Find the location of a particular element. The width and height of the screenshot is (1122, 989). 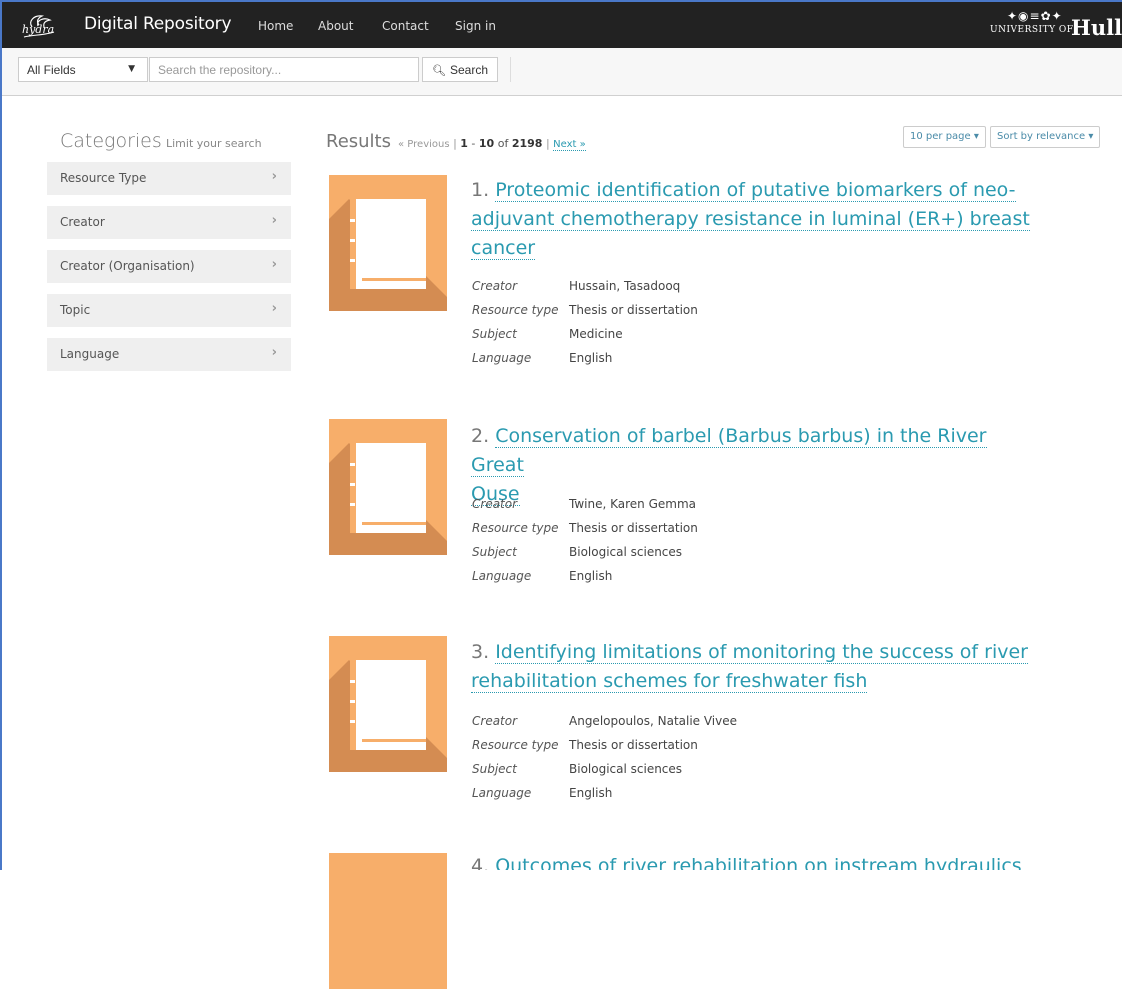

search-icon: 🔍︎ is located at coordinates (439, 70).